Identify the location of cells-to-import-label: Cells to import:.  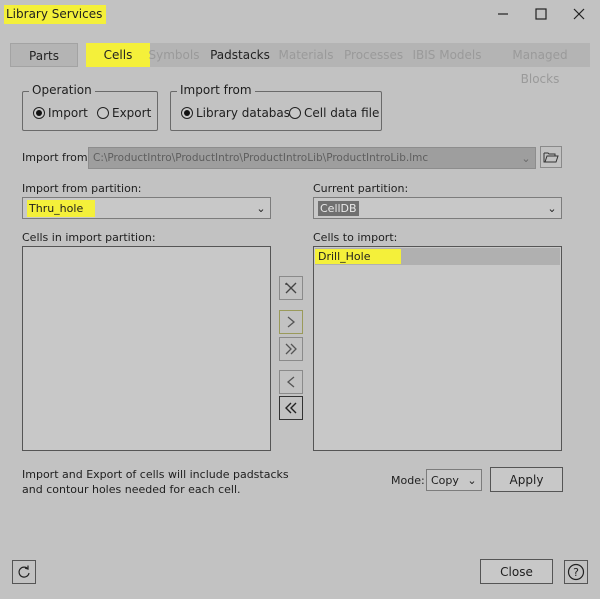
(355, 237).